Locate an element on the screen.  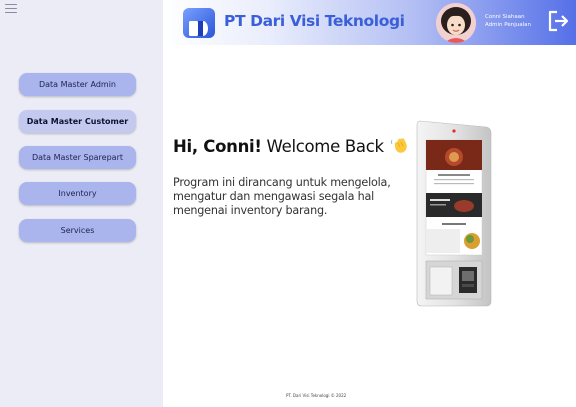
nav-data-master-sparepart: Data Master Sparepart is located at coordinates (77, 157).